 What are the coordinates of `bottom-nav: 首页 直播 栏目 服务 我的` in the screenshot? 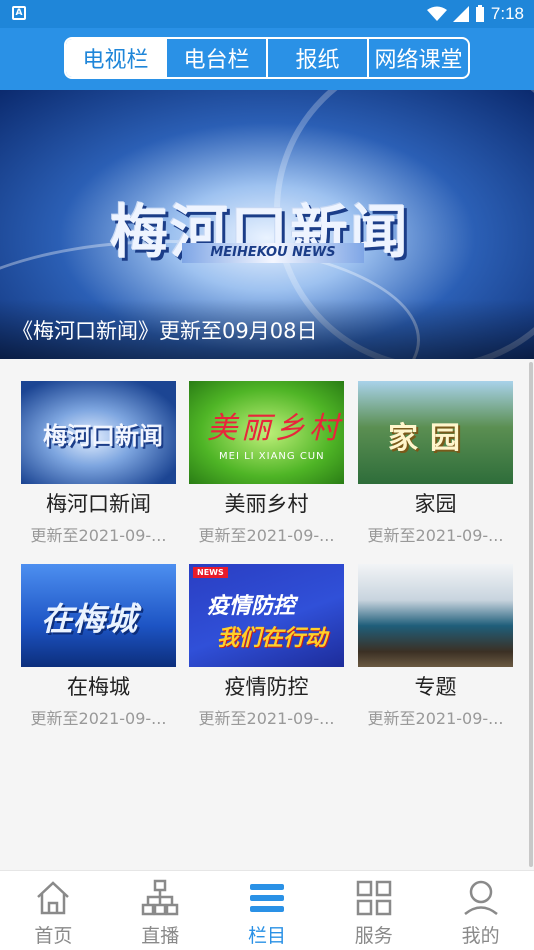 It's located at (267, 910).